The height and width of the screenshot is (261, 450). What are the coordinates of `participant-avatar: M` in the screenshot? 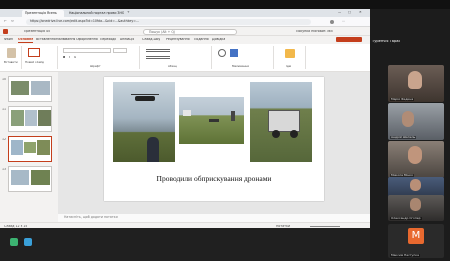 It's located at (416, 236).